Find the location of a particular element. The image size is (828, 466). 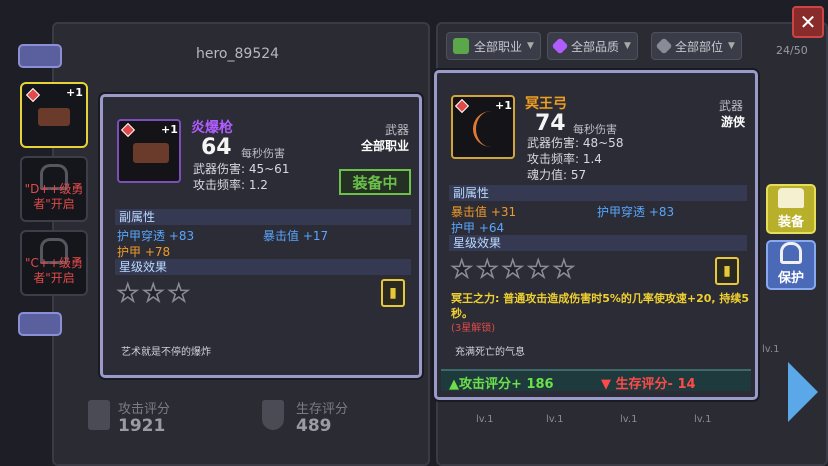

survival-score-delta: ▼ 生存评分- 14 is located at coordinates (648, 384).